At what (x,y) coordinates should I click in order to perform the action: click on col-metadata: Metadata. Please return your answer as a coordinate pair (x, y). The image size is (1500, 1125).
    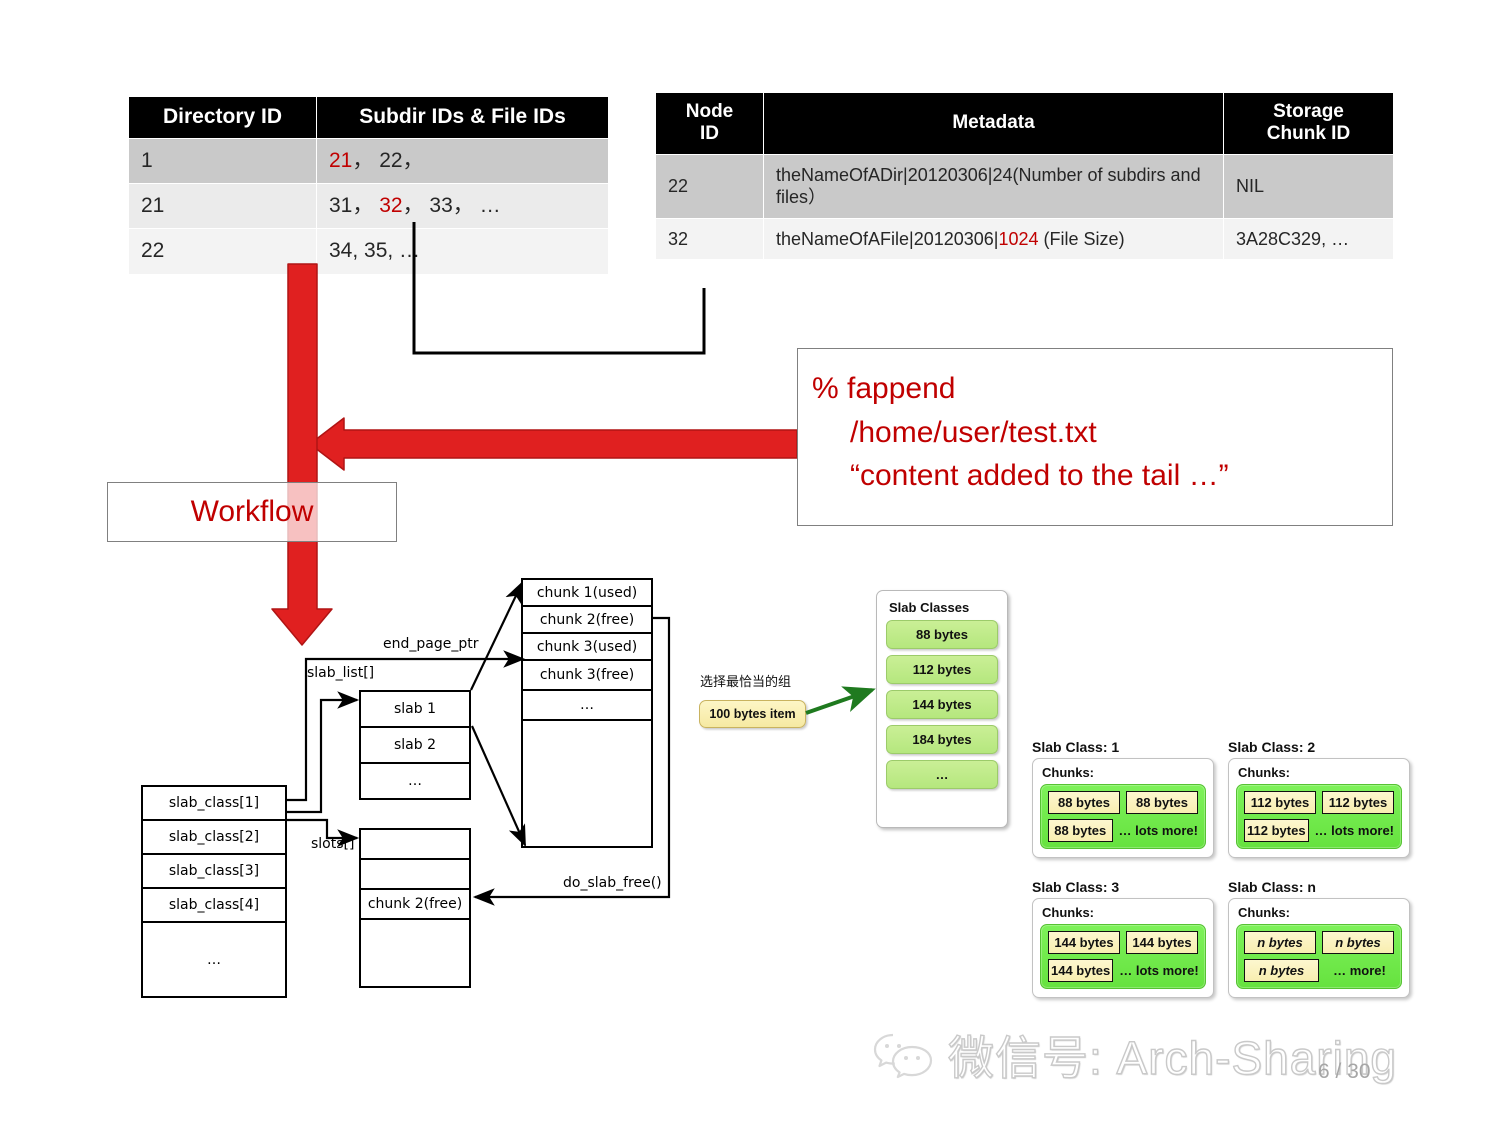
    Looking at the image, I should click on (993, 123).